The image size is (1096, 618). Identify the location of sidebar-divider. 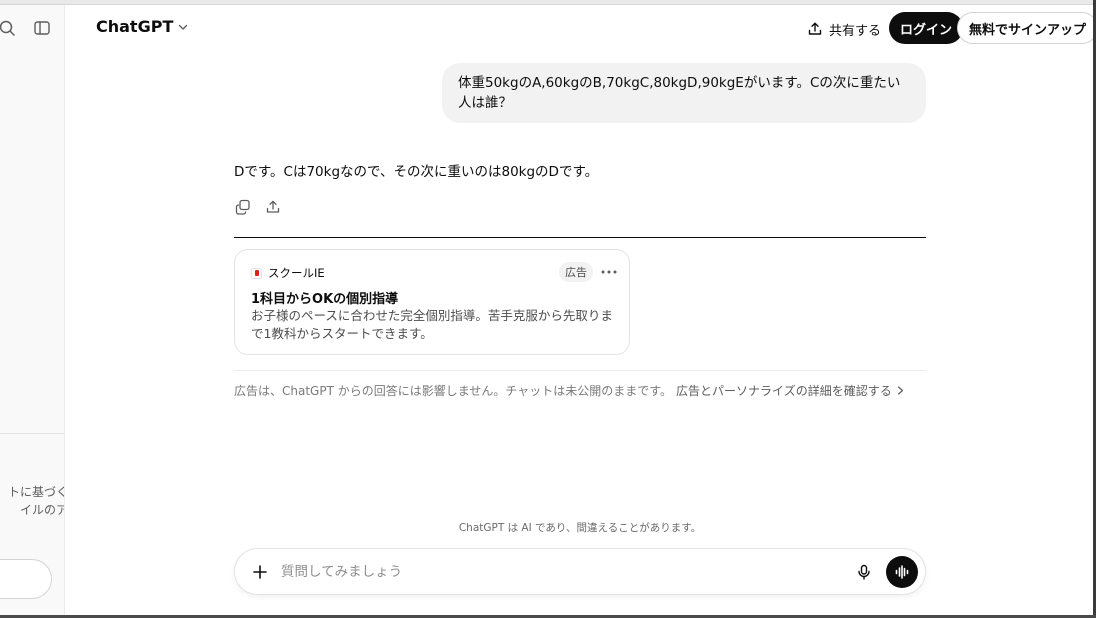
(32, 433).